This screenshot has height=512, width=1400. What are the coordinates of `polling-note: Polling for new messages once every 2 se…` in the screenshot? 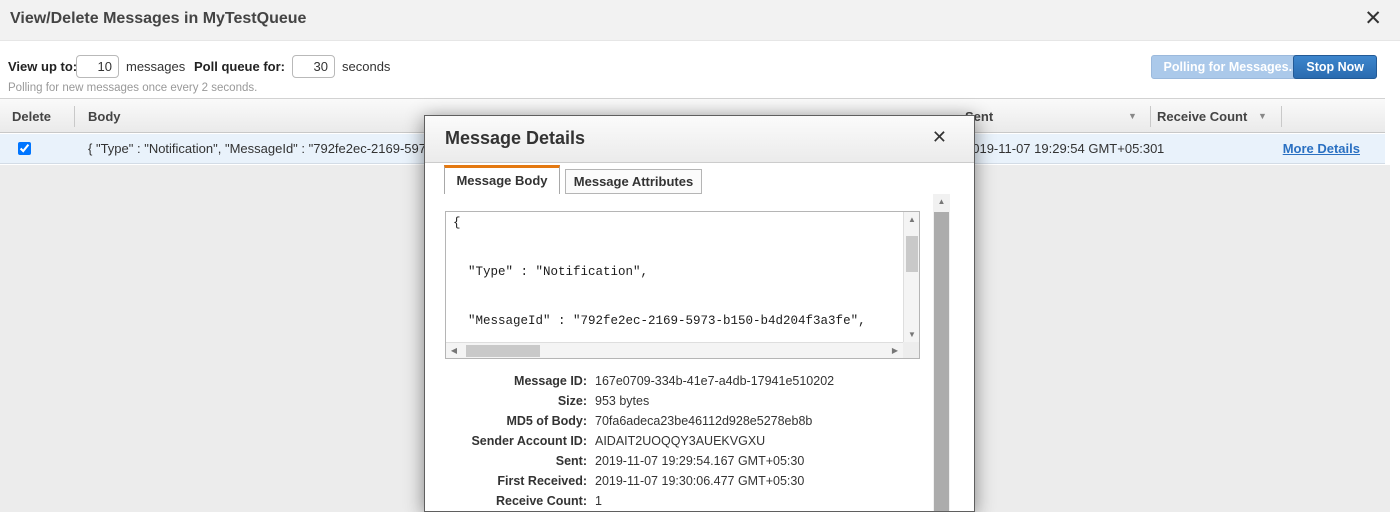 It's located at (133, 88).